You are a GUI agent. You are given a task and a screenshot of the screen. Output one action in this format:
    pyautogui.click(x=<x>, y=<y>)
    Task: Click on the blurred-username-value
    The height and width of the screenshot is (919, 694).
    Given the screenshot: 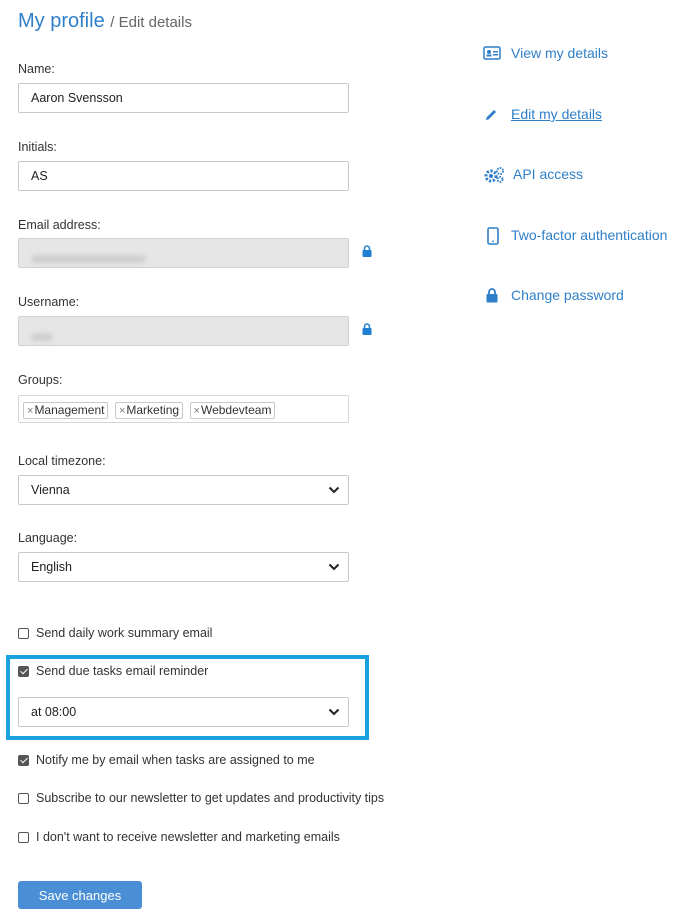 What is the action you would take?
    pyautogui.click(x=42, y=336)
    